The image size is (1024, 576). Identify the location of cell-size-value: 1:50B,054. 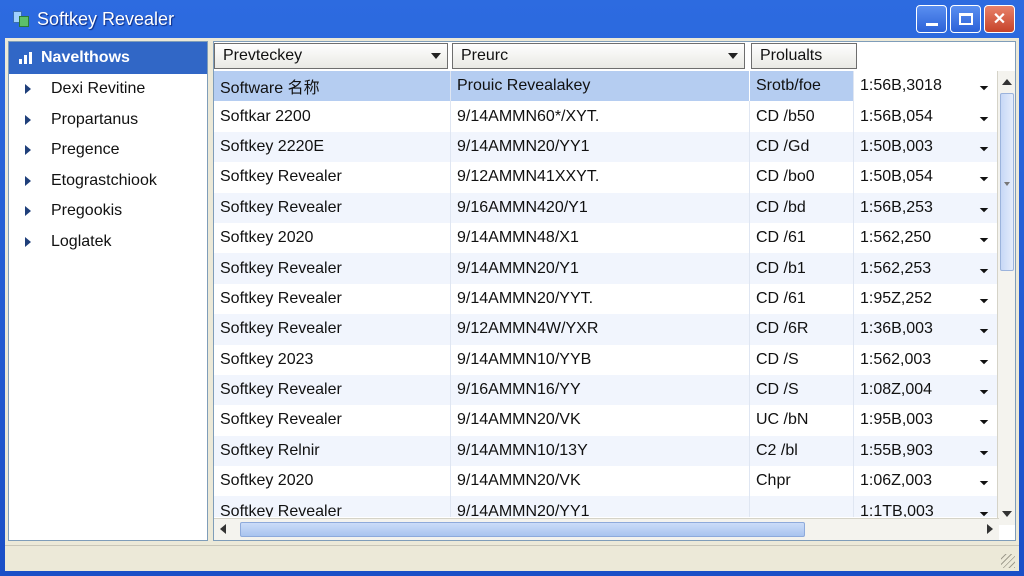
(896, 177).